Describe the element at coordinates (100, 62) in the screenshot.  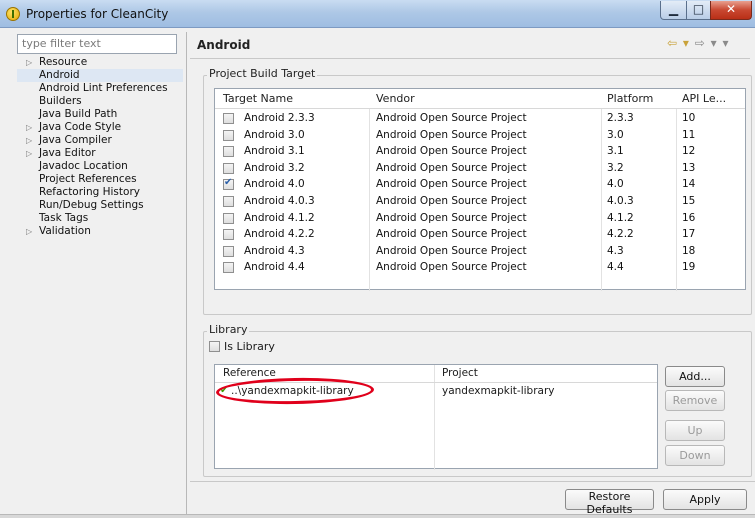
I see `tree-item-resource: ▷ Resource` at that location.